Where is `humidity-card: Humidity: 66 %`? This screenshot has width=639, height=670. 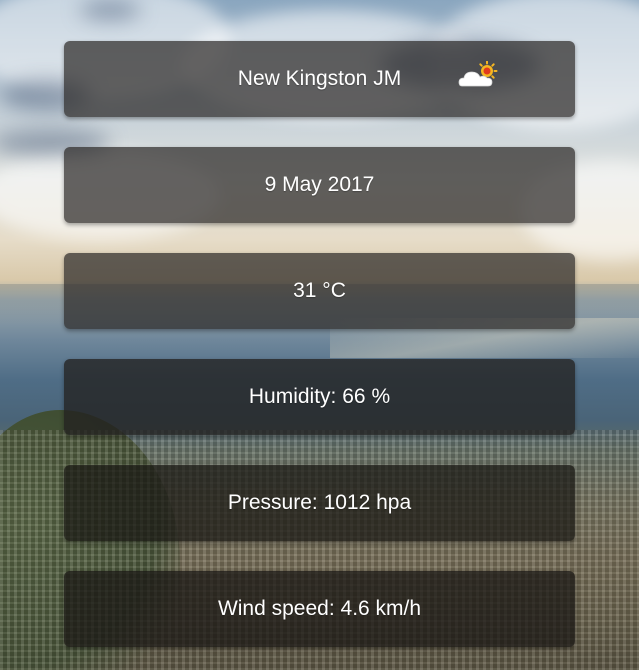
humidity-card: Humidity: 66 % is located at coordinates (319, 397).